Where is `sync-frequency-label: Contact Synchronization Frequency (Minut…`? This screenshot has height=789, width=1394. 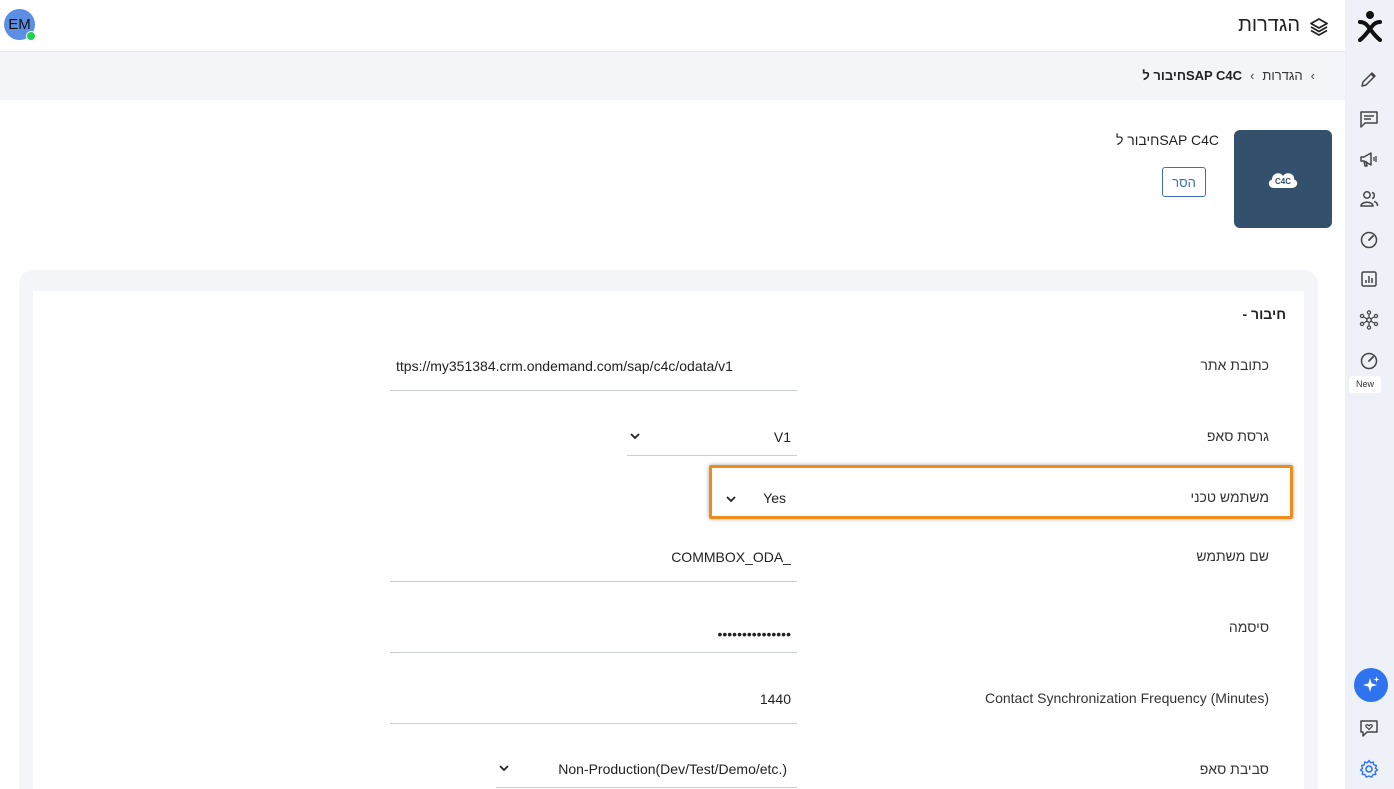 sync-frequency-label: Contact Synchronization Frequency (Minut… is located at coordinates (1126, 698).